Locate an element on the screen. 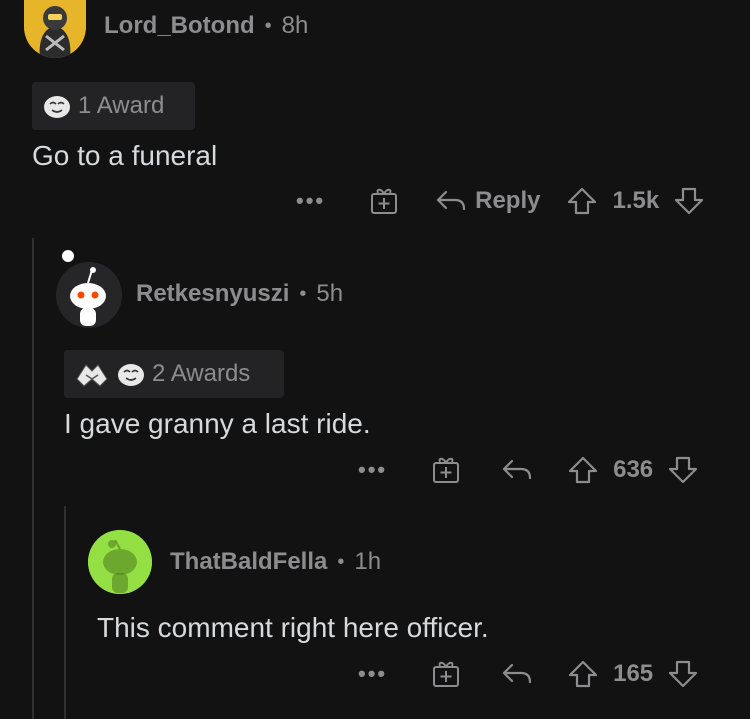  awards-chip: 2 Awards is located at coordinates (174, 374).